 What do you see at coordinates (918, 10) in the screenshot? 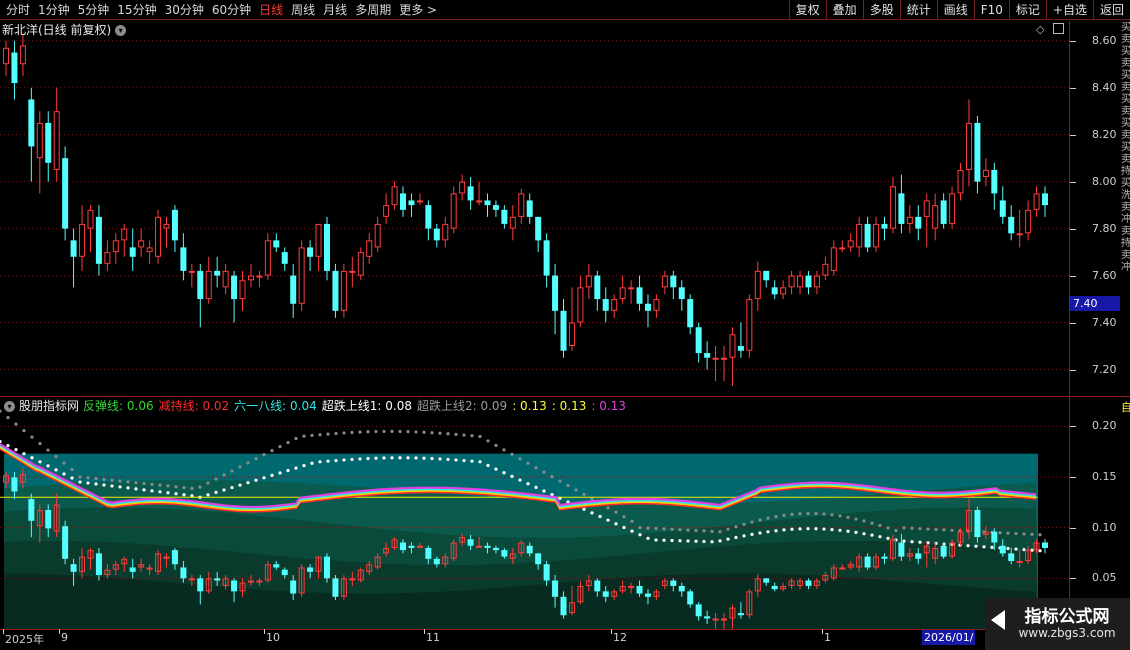
I see `tool-button: 统计` at bounding box center [918, 10].